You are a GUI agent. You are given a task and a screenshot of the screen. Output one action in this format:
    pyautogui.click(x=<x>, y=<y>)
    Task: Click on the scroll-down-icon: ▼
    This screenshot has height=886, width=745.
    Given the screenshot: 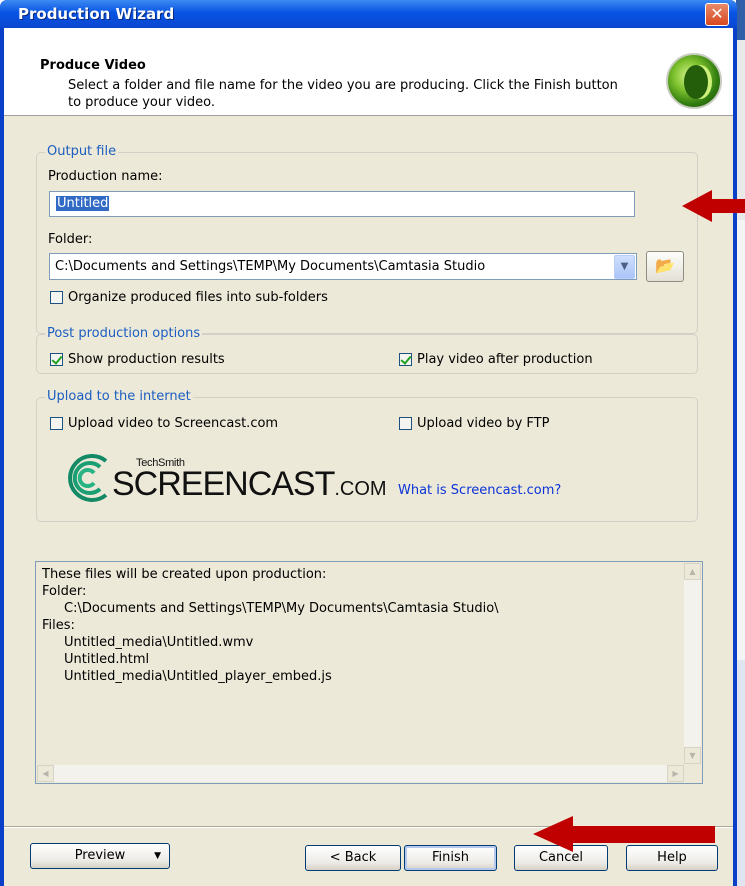 What is the action you would take?
    pyautogui.click(x=692, y=755)
    